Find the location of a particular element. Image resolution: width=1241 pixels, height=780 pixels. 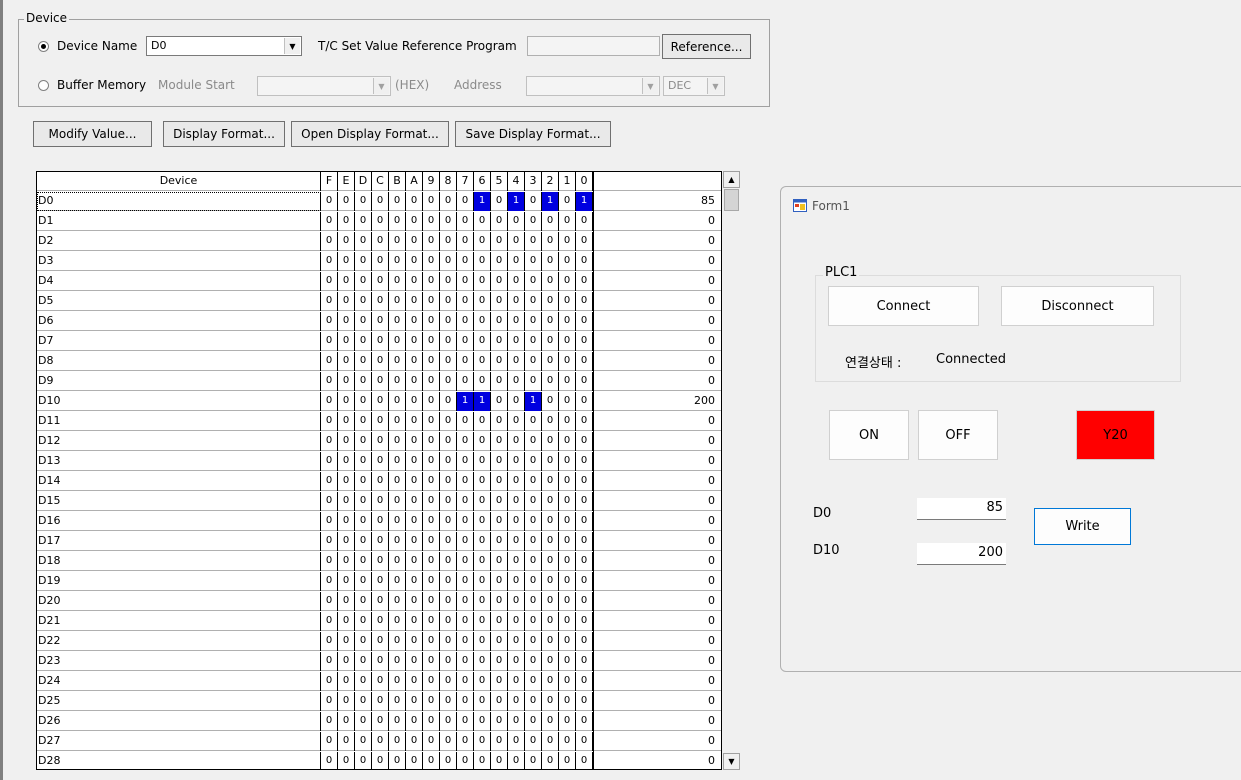

table-row: D24 0 0 0 0 0 0 0 0 0 0 0 0 0 0 0 0 0 is located at coordinates (379, 681).